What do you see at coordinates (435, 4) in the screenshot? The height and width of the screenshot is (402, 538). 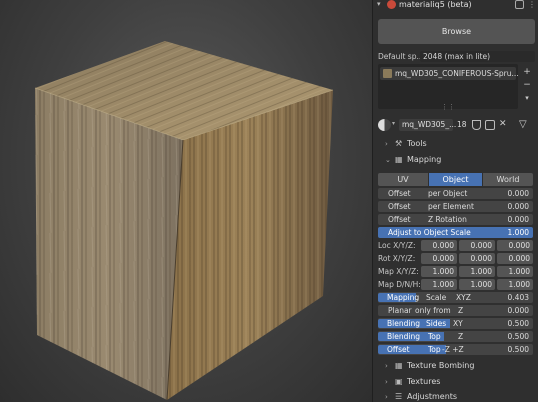 I see `addon-title: materialiq5 (beta)` at bounding box center [435, 4].